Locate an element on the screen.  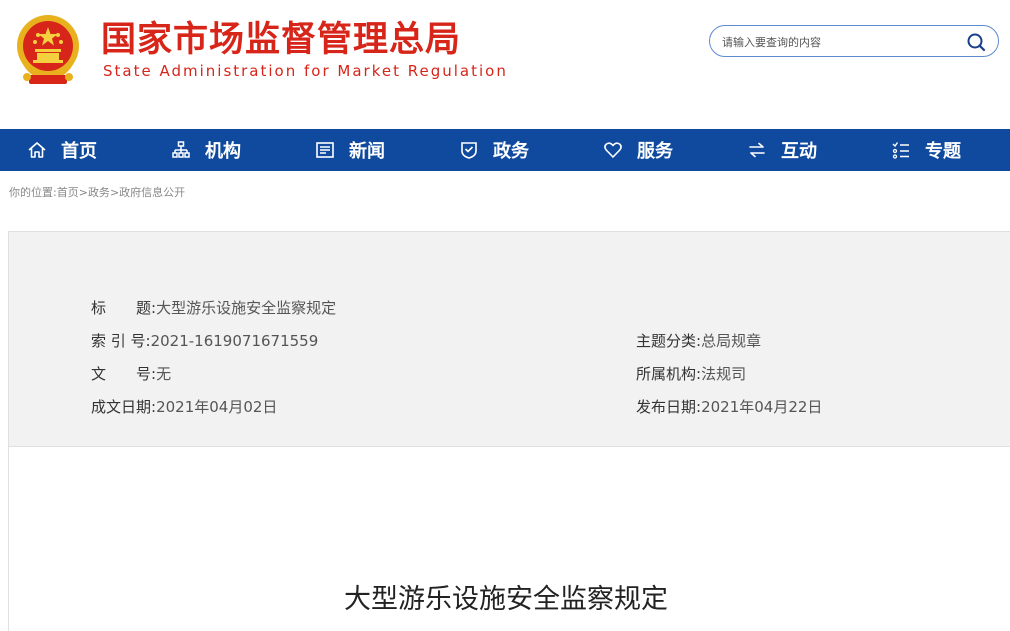
search-box is located at coordinates (854, 41).